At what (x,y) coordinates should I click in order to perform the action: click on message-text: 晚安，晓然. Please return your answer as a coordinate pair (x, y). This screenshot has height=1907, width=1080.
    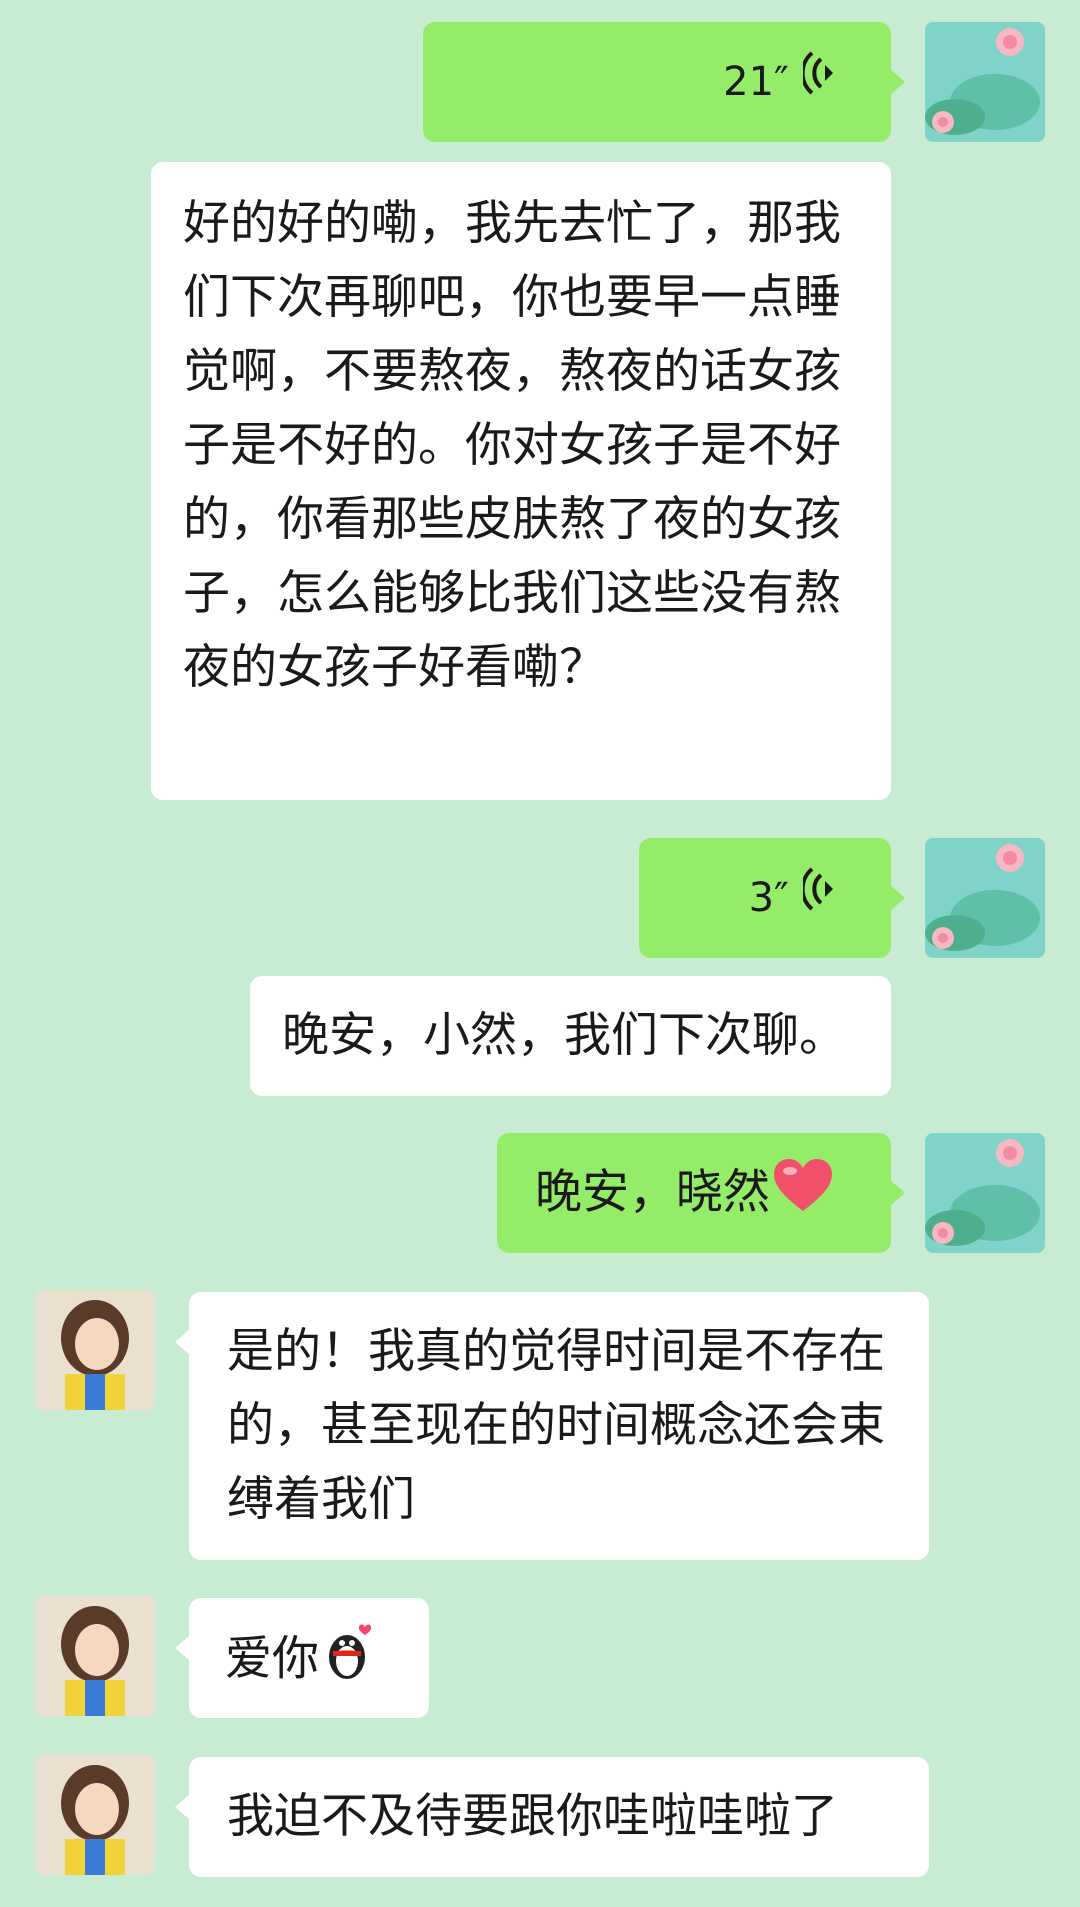
    Looking at the image, I should click on (652, 1192).